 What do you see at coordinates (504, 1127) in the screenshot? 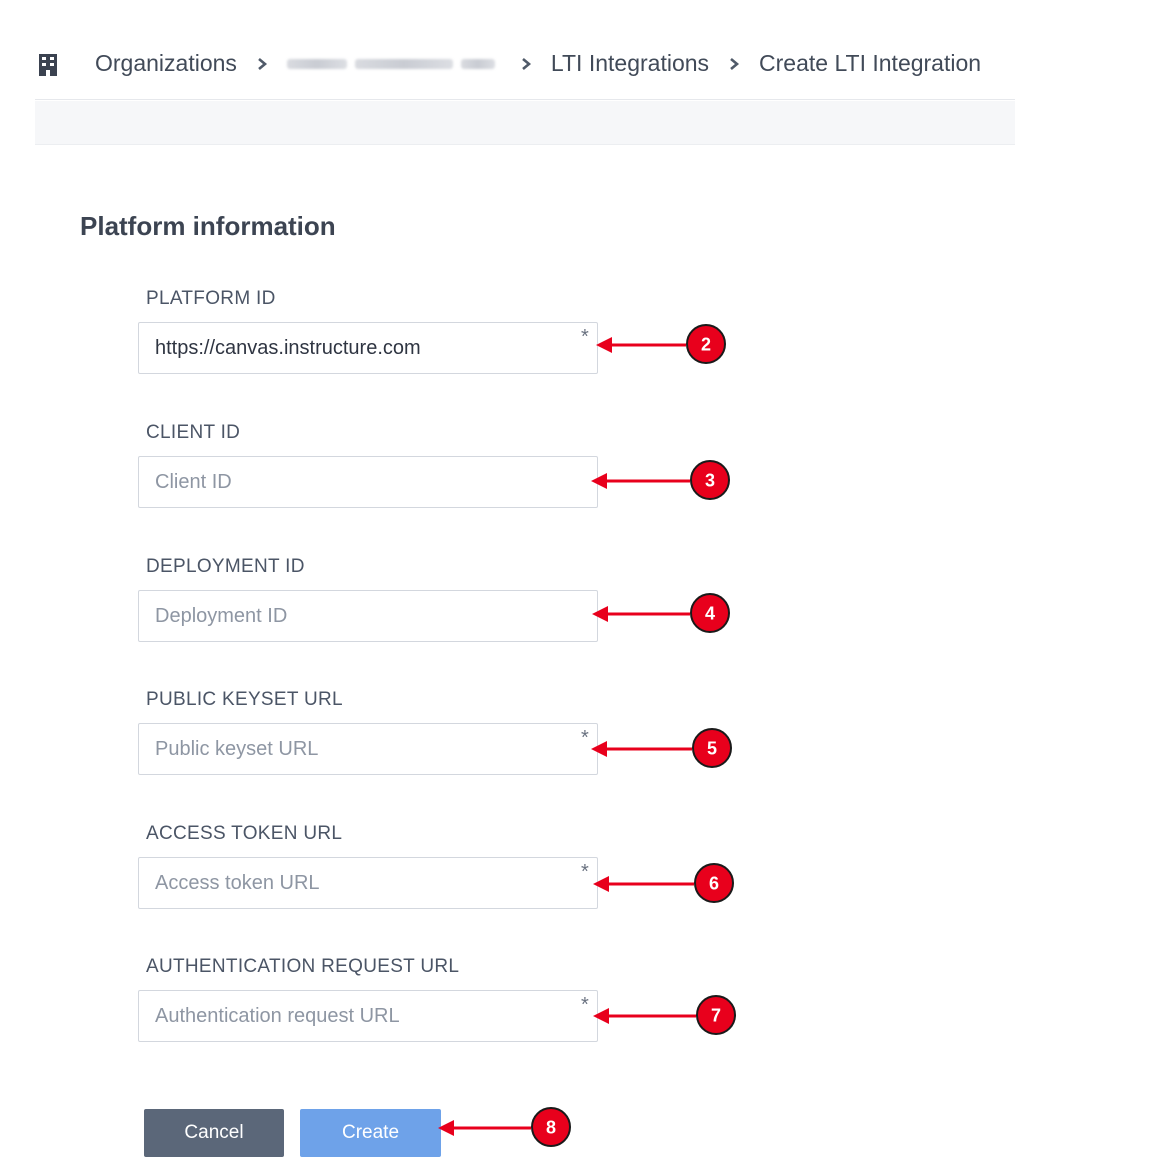
I see `annotation-step: 8` at bounding box center [504, 1127].